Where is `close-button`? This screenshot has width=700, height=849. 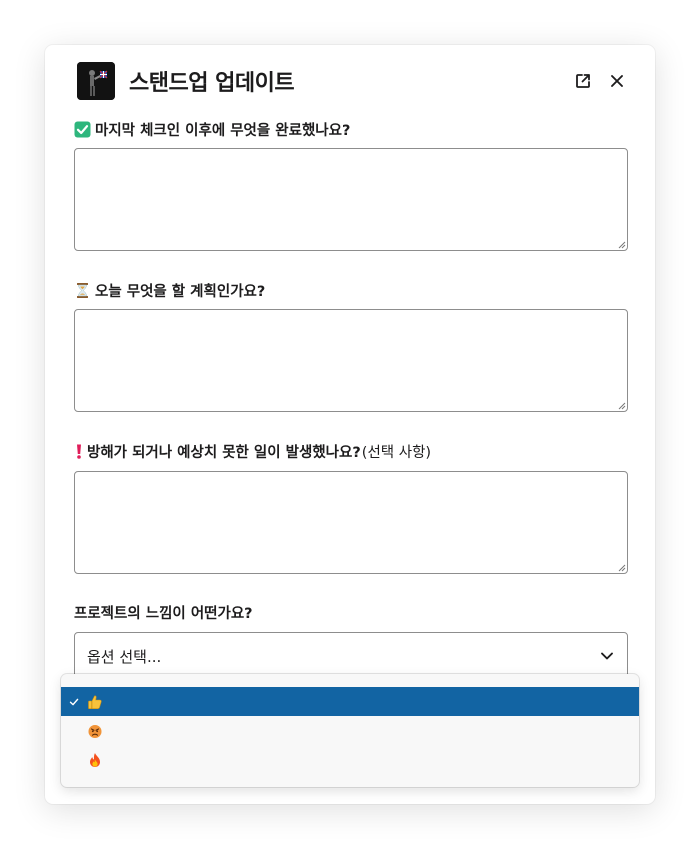 close-button is located at coordinates (617, 81).